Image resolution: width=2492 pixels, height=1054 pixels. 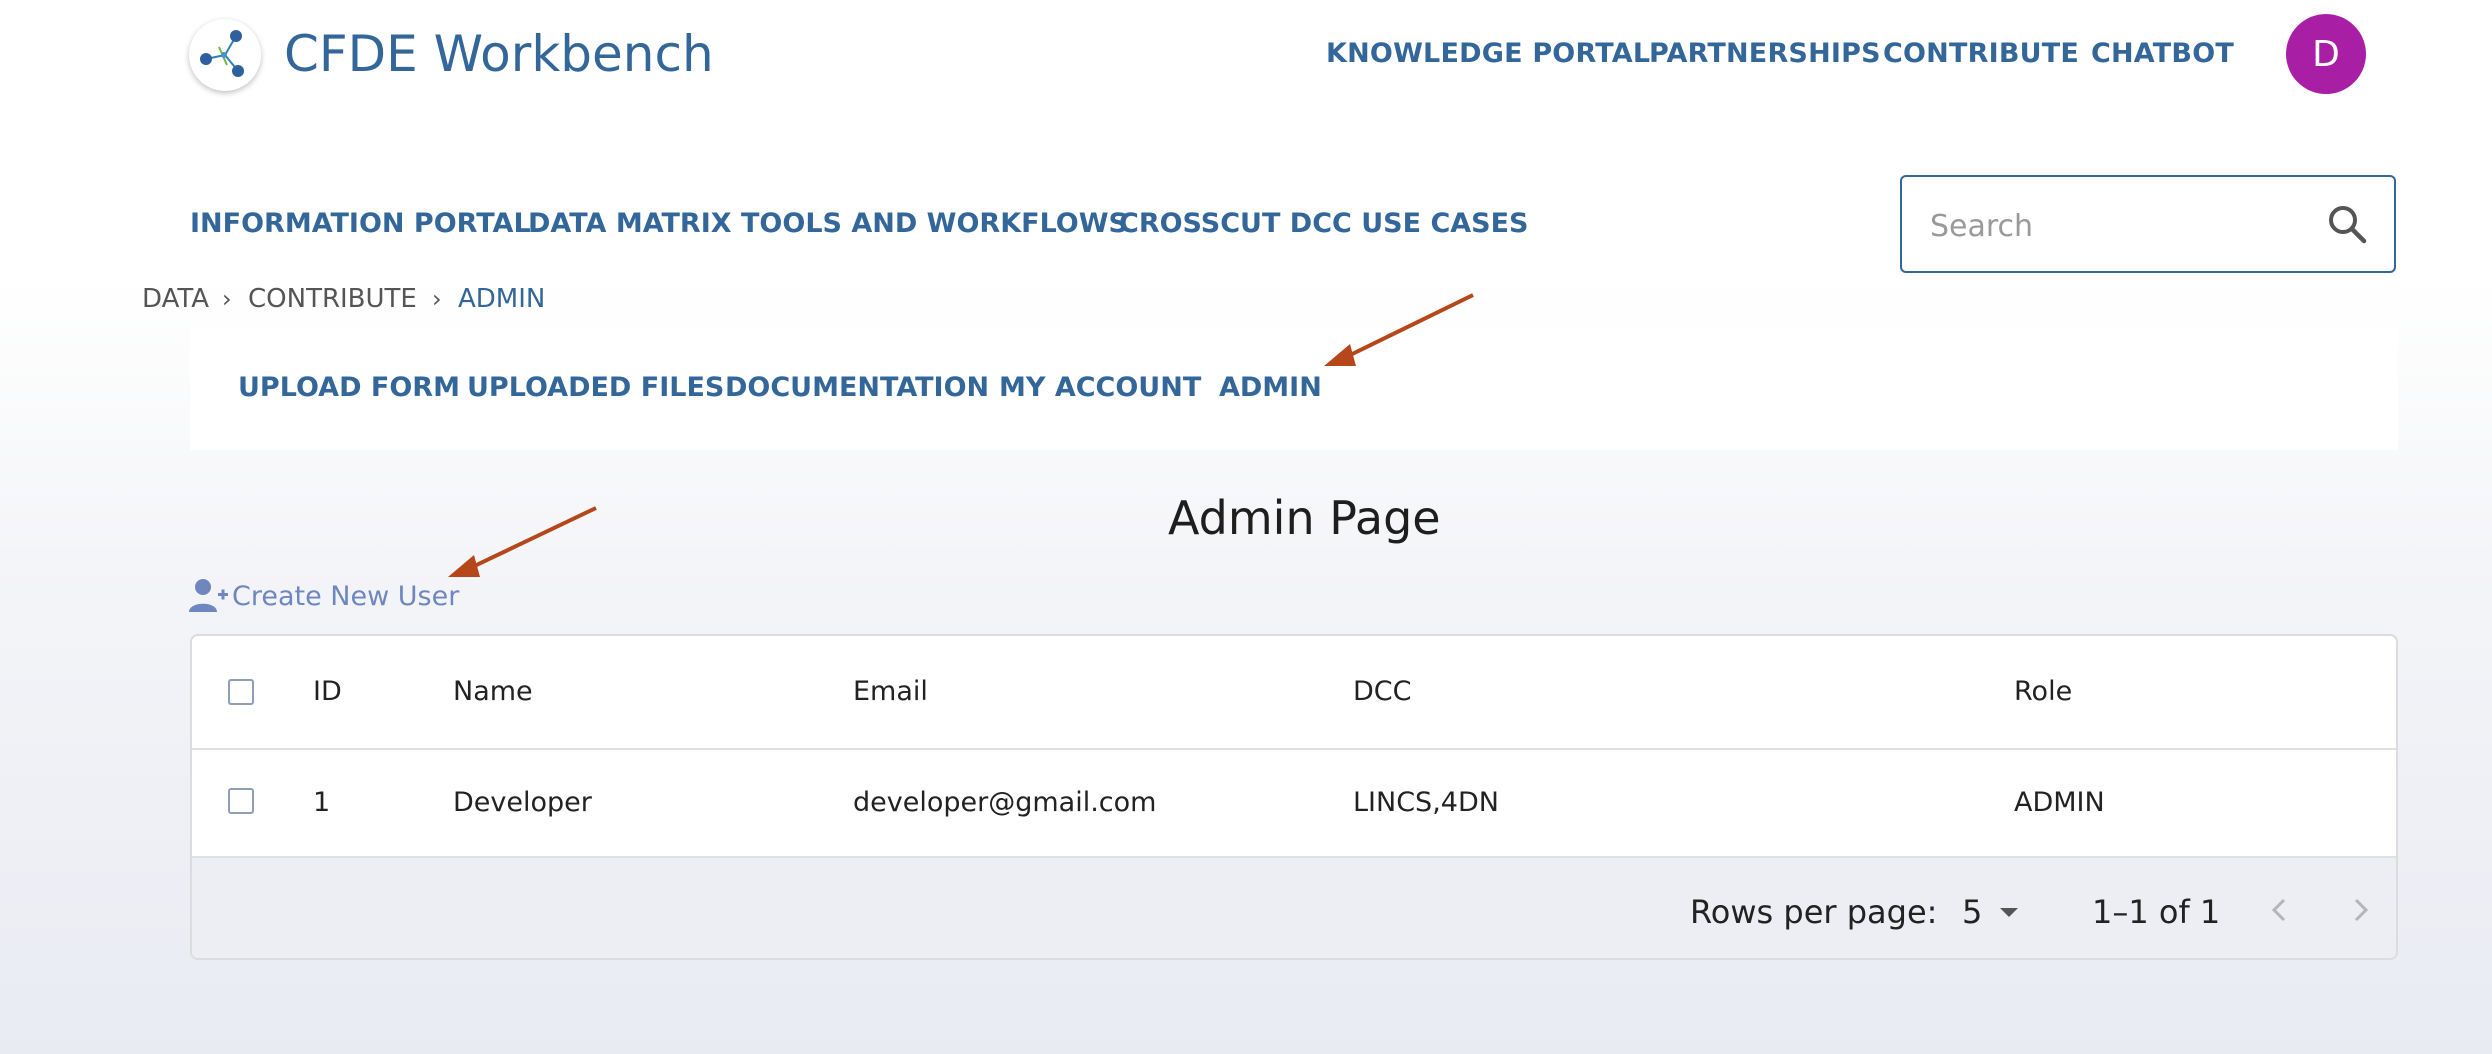 What do you see at coordinates (241, 692) in the screenshot?
I see `select-all-checkbox` at bounding box center [241, 692].